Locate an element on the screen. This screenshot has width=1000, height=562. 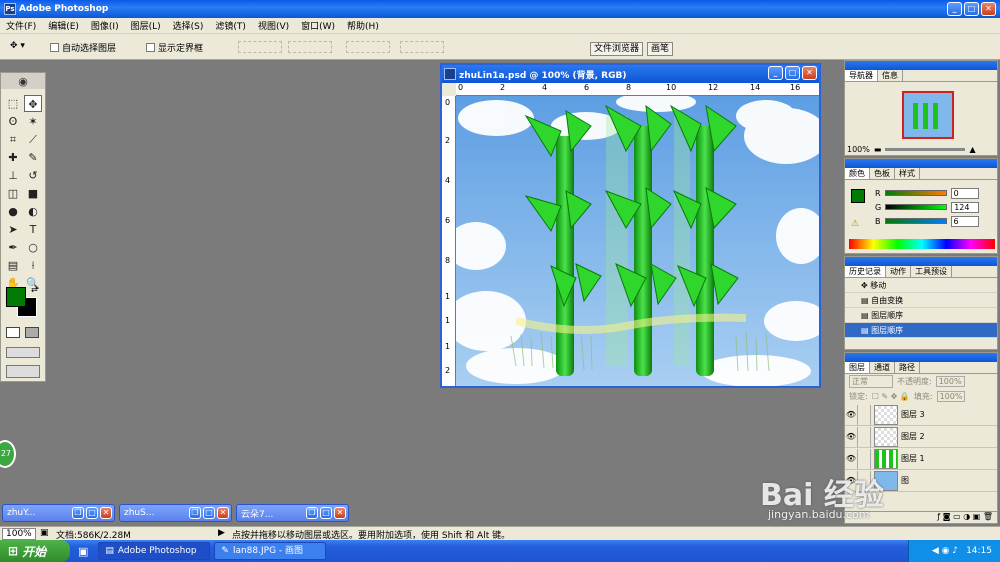
history-item: ▤ 图层顺序 is located at coordinates (921, 315).